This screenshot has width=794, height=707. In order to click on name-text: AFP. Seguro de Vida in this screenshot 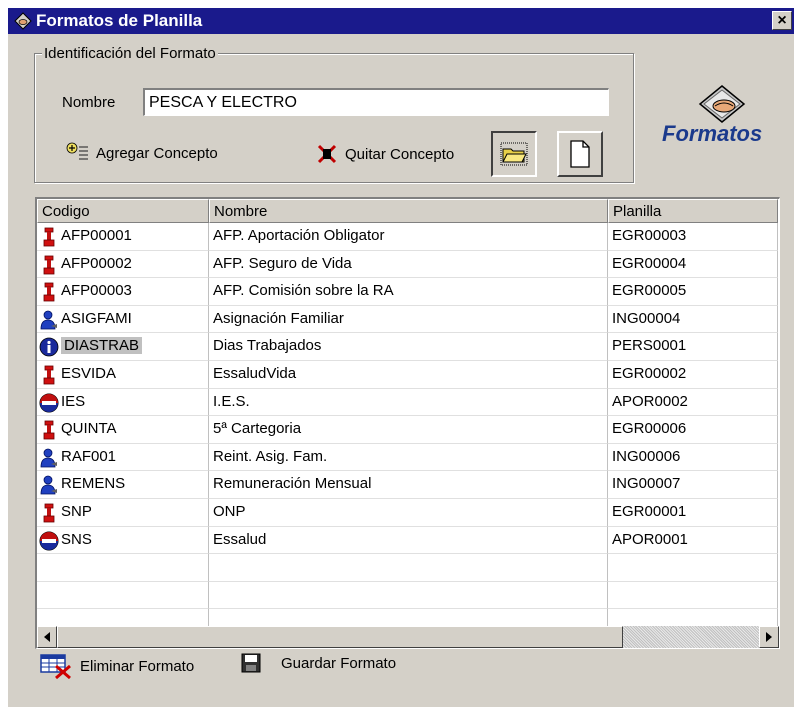, I will do `click(282, 263)`.